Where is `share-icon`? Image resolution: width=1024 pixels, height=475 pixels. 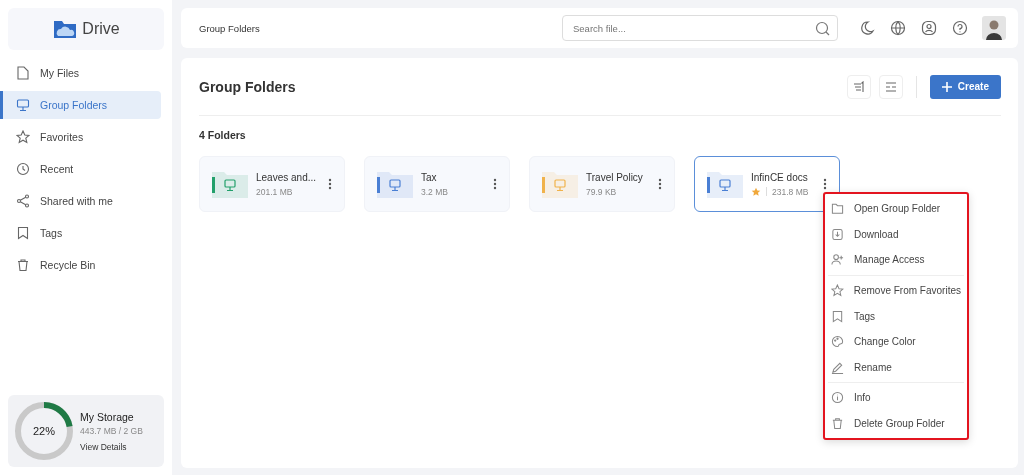 share-icon is located at coordinates (23, 201).